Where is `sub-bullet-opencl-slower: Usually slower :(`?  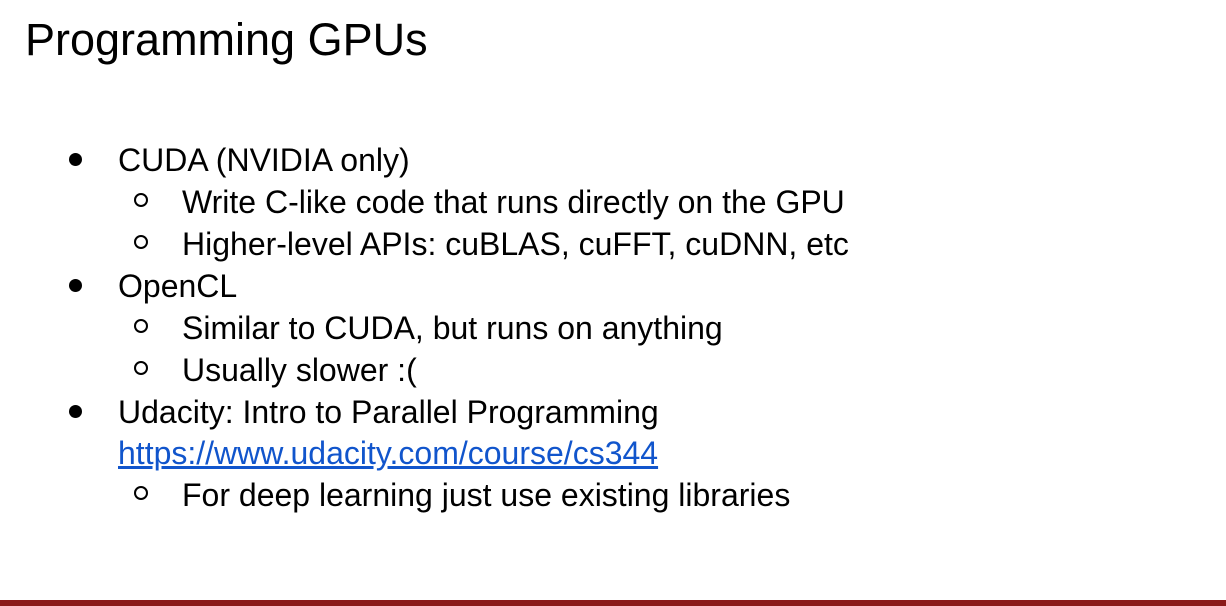 sub-bullet-opencl-slower: Usually slower :( is located at coordinates (273, 370).